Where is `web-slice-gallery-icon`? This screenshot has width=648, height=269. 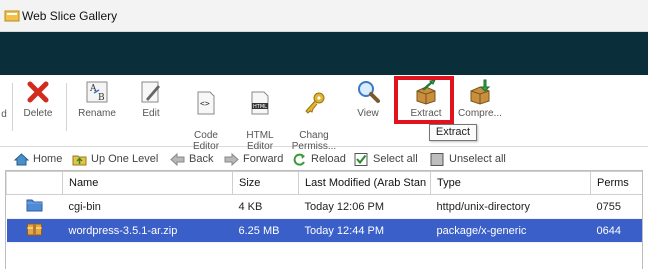
web-slice-gallery-icon is located at coordinates (12, 16).